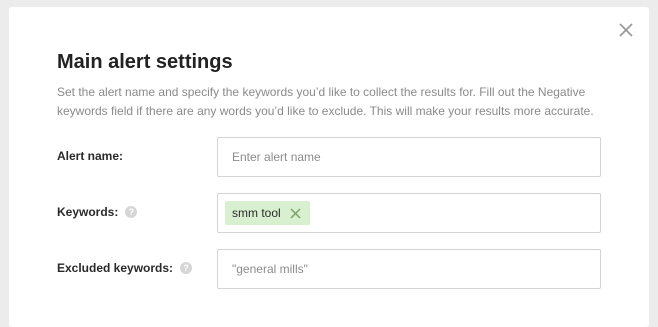  I want to click on excluded-keywords-label-text: Excluded keywords:, so click(115, 268).